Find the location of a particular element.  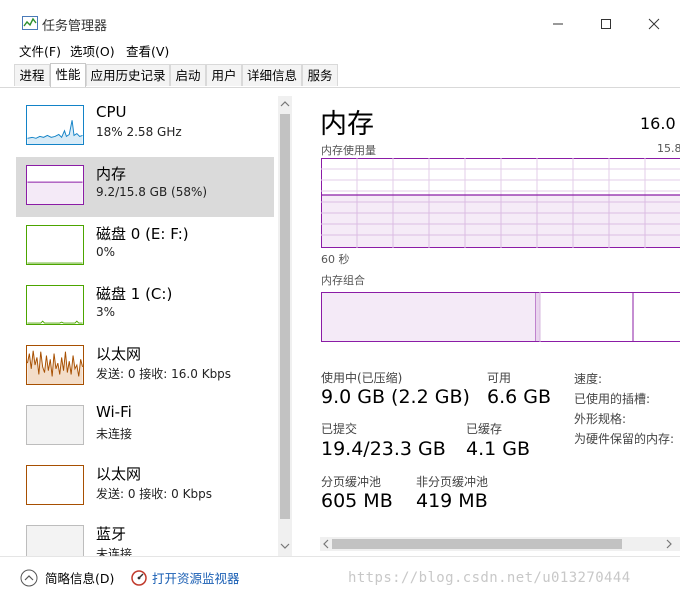

sidebar-scrollbar is located at coordinates (285, 326).